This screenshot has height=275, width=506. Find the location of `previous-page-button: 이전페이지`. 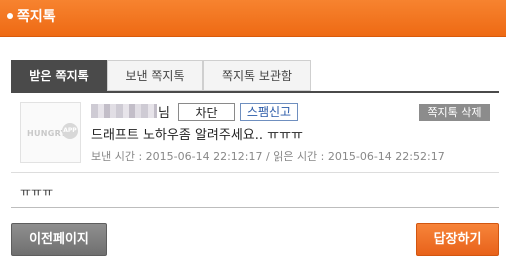

previous-page-button: 이전페이지 is located at coordinates (59, 239).